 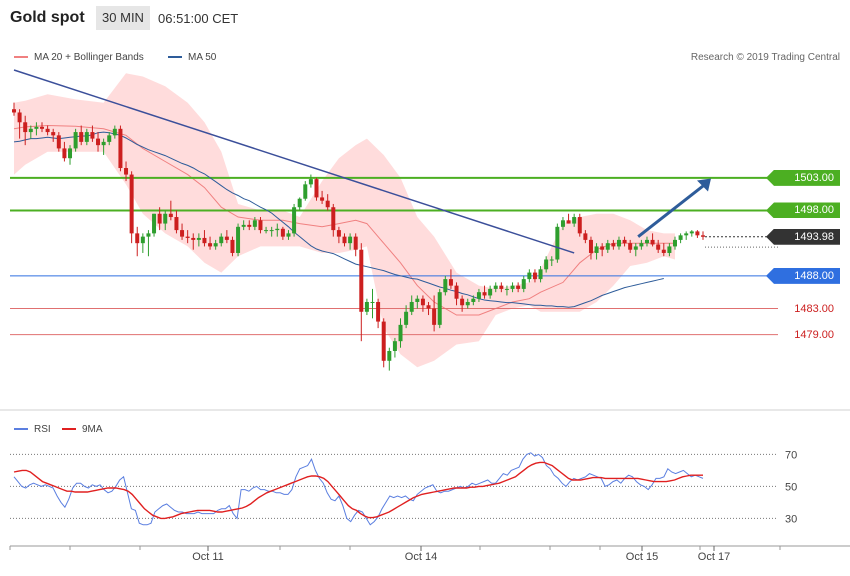 I want to click on rsi-tick-label: 50, so click(x=791, y=487).